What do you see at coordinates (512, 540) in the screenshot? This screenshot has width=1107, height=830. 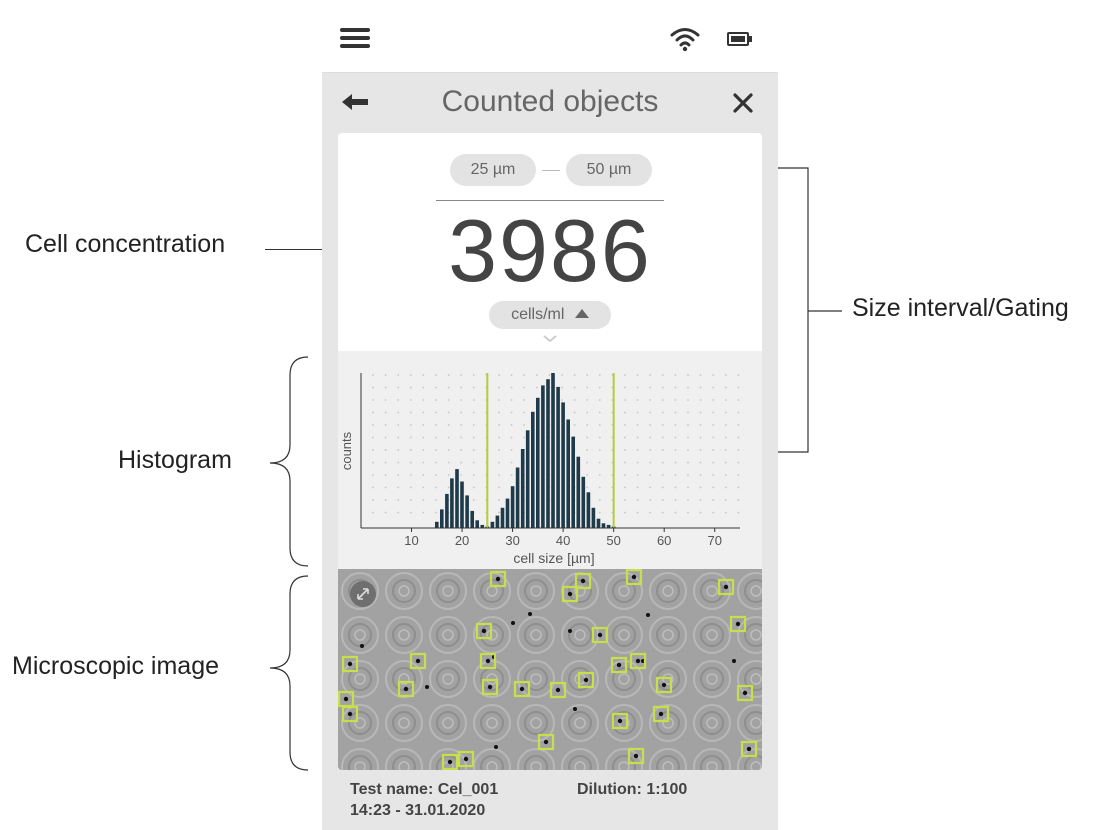 I see `x-tick-label: 30` at bounding box center [512, 540].